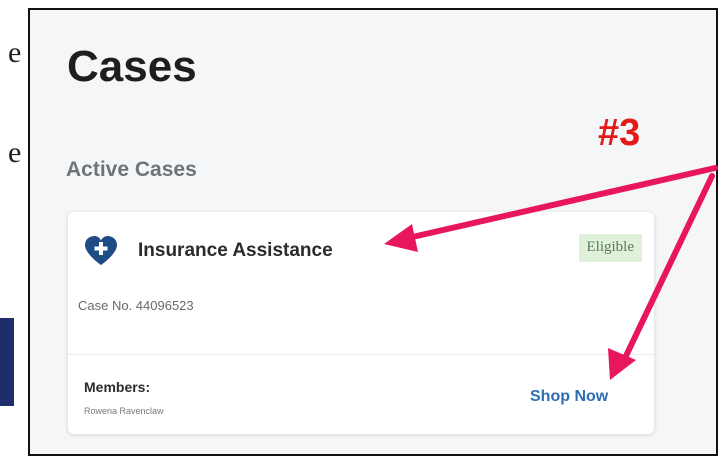 This screenshot has width=726, height=456. Describe the element at coordinates (101, 251) in the screenshot. I see `heart-plus-icon` at that location.